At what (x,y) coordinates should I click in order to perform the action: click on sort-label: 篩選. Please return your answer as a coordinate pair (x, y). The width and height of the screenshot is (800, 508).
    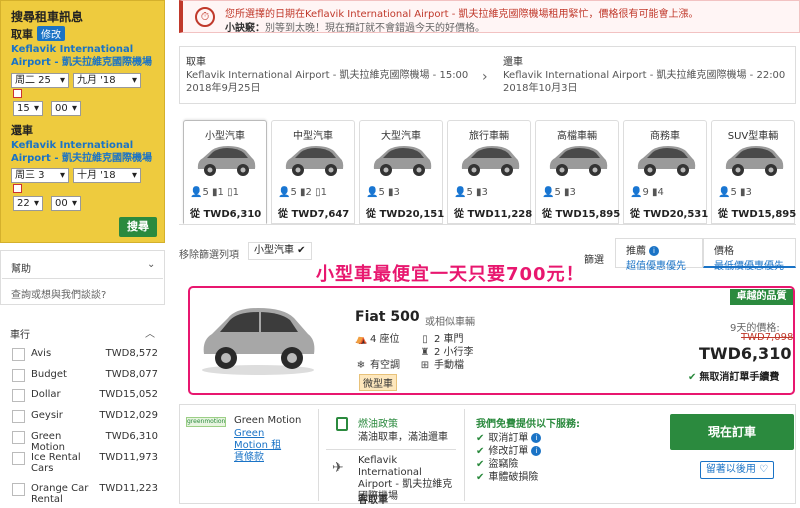
    Looking at the image, I should click on (594, 260).